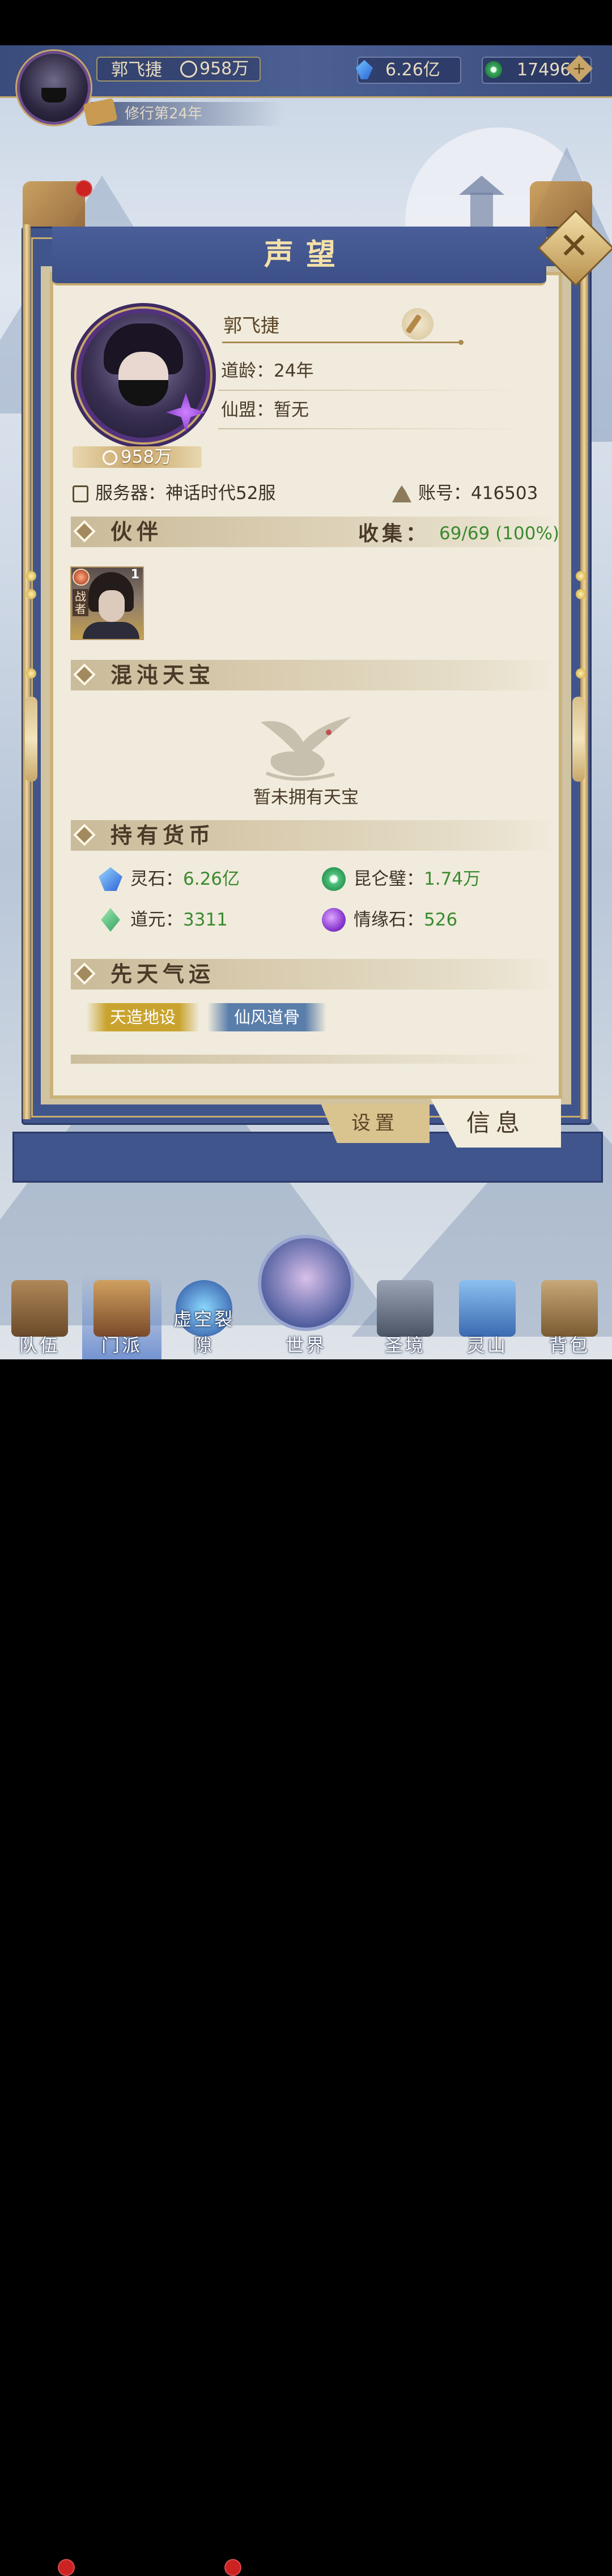 The image size is (612, 2576). What do you see at coordinates (569, 1308) in the screenshot?
I see `backpack-icon` at bounding box center [569, 1308].